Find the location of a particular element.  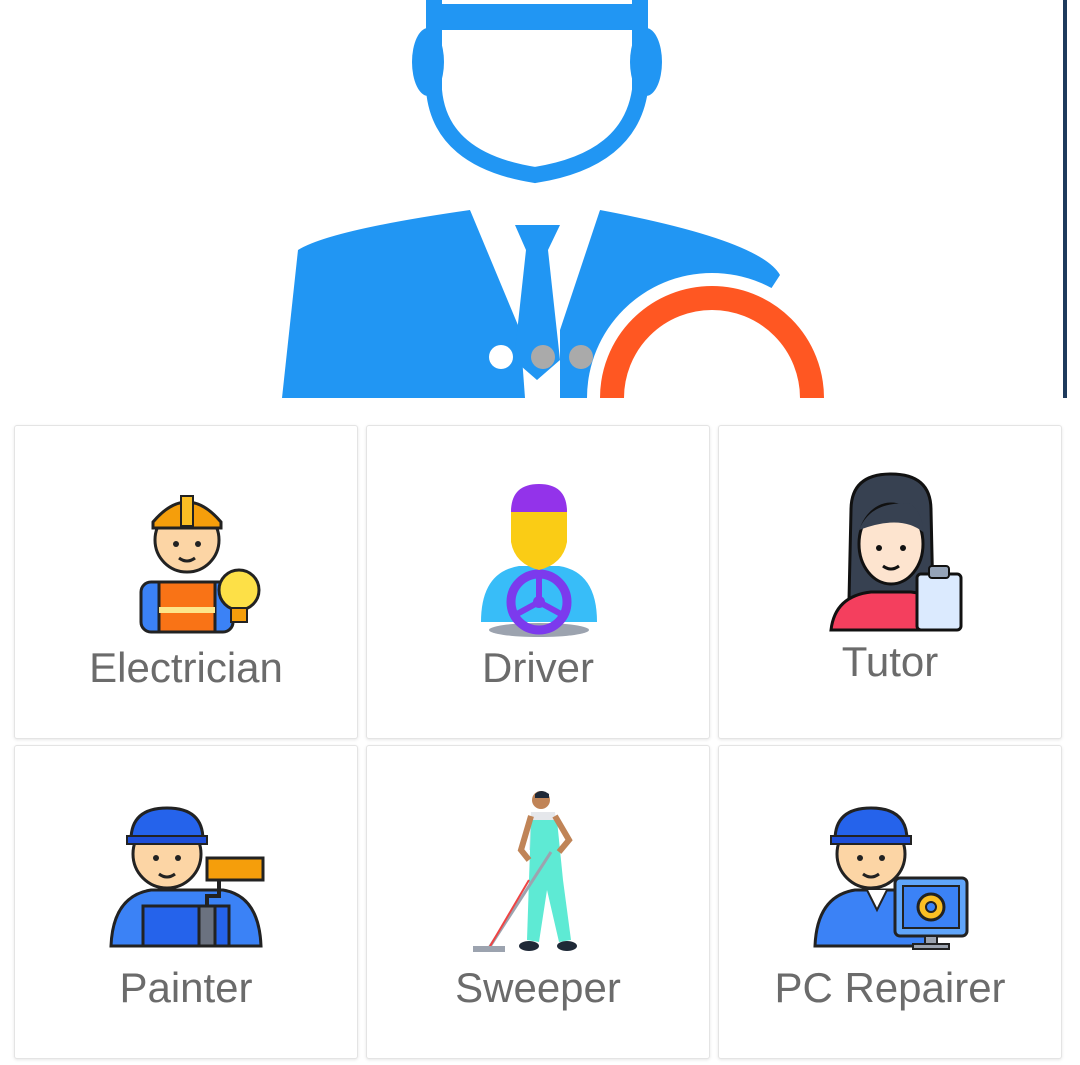

service-card-pc-repairer: PC Repairer is located at coordinates (890, 902).